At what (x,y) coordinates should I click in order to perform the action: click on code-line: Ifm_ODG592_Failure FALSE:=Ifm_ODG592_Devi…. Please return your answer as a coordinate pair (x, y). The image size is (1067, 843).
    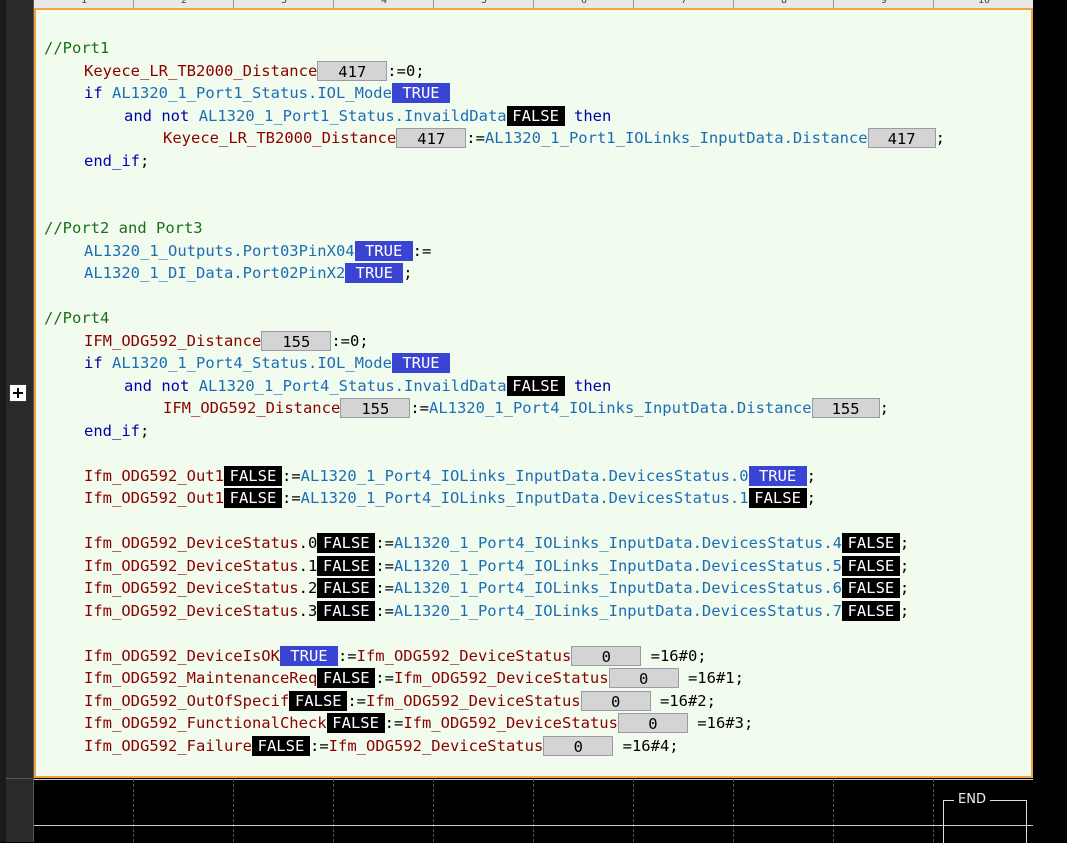
    Looking at the image, I should click on (381, 746).